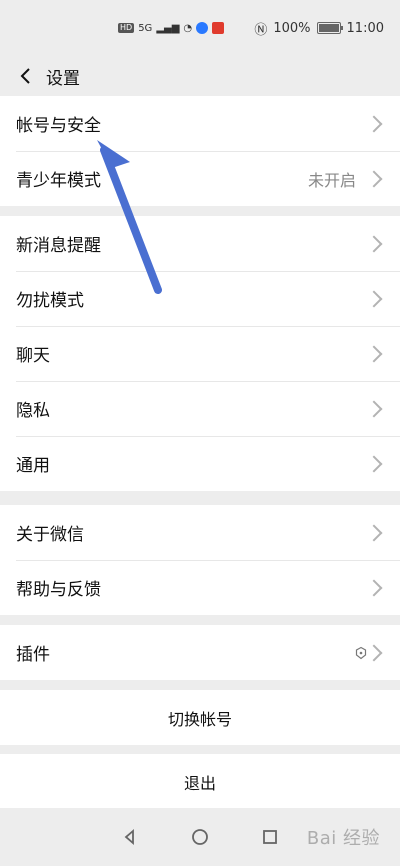 The image size is (400, 866). Describe the element at coordinates (200, 243) in the screenshot. I see `settings-row-new-message-alerts: 新消息提醒` at that location.